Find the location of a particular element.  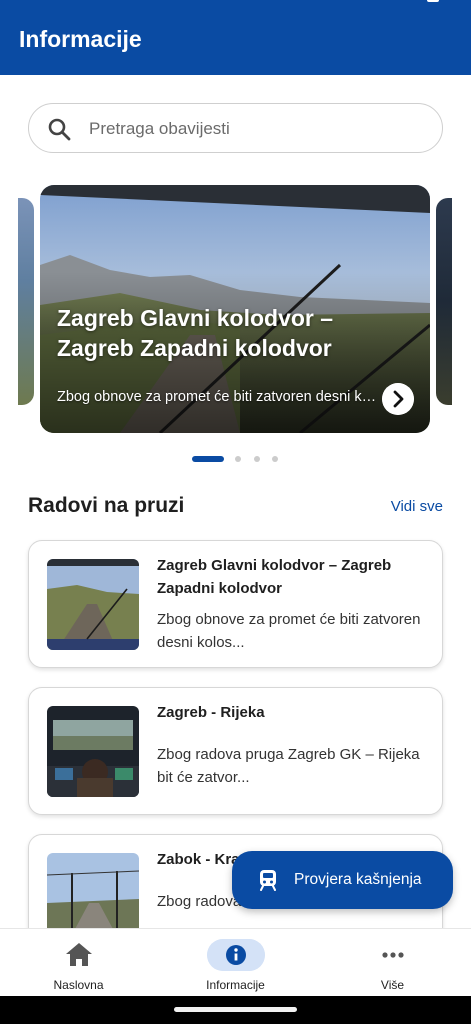

nav-label-more: Više is located at coordinates (392, 985).